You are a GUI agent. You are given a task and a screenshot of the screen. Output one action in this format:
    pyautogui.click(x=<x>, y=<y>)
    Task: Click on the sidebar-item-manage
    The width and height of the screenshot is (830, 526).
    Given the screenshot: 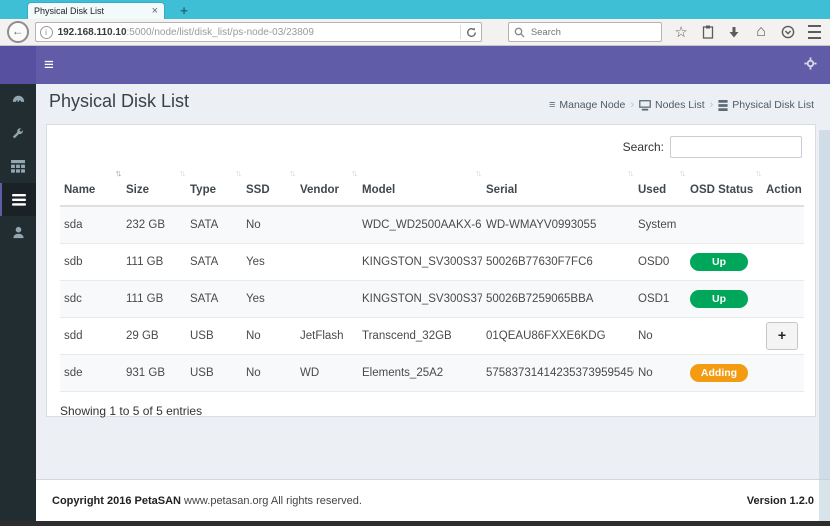 What is the action you would take?
    pyautogui.click(x=18, y=133)
    